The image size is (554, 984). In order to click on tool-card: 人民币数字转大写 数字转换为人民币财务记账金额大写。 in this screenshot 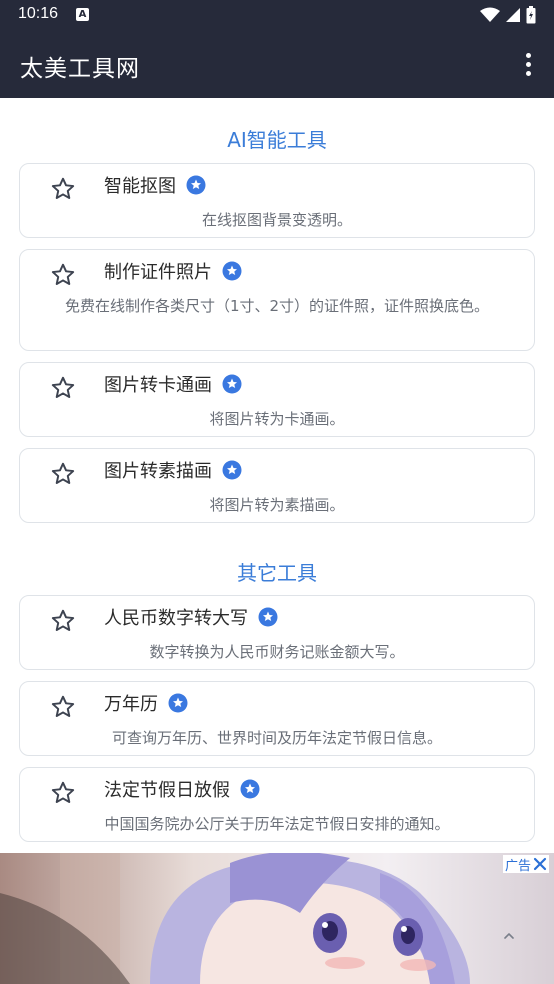, I will do `click(277, 632)`.